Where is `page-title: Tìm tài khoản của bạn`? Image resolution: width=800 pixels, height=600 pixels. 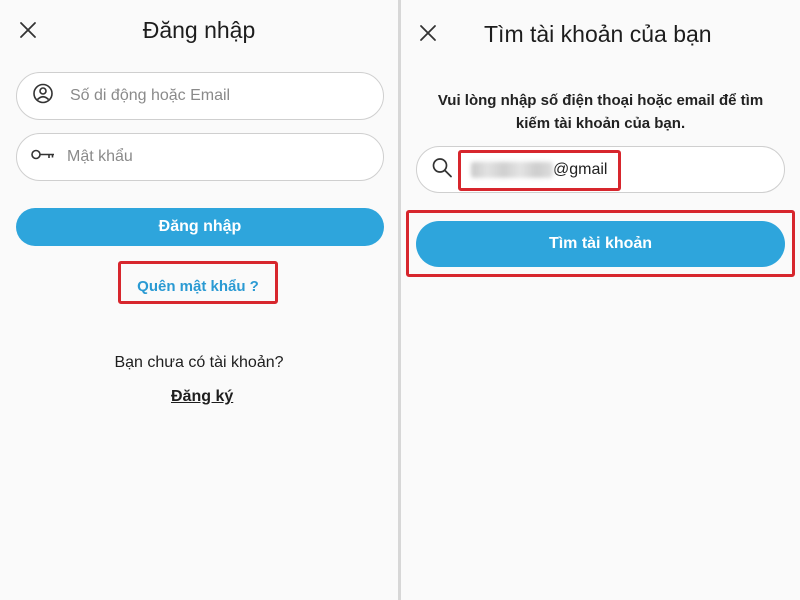 page-title: Tìm tài khoản của bạn is located at coordinates (598, 34).